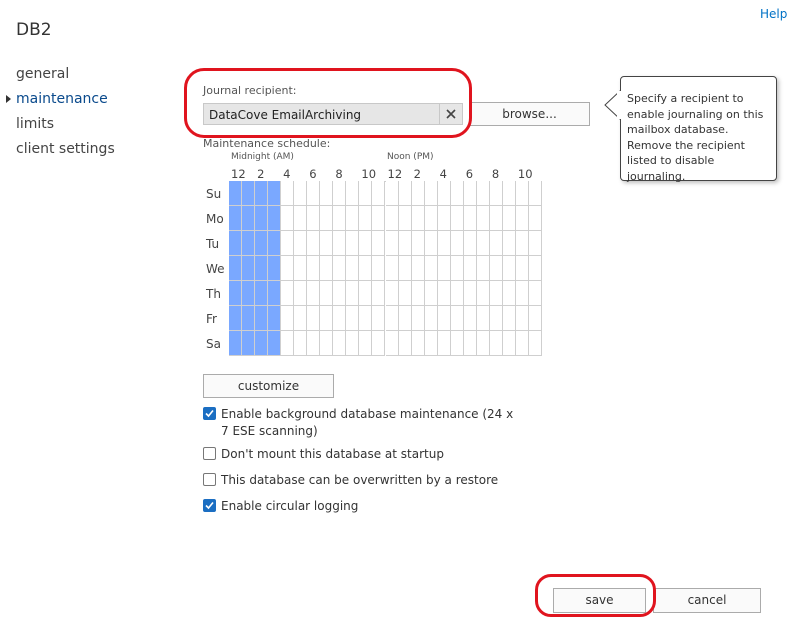 This screenshot has height=619, width=791. Describe the element at coordinates (773, 14) in the screenshot. I see `help-link: Help` at that location.